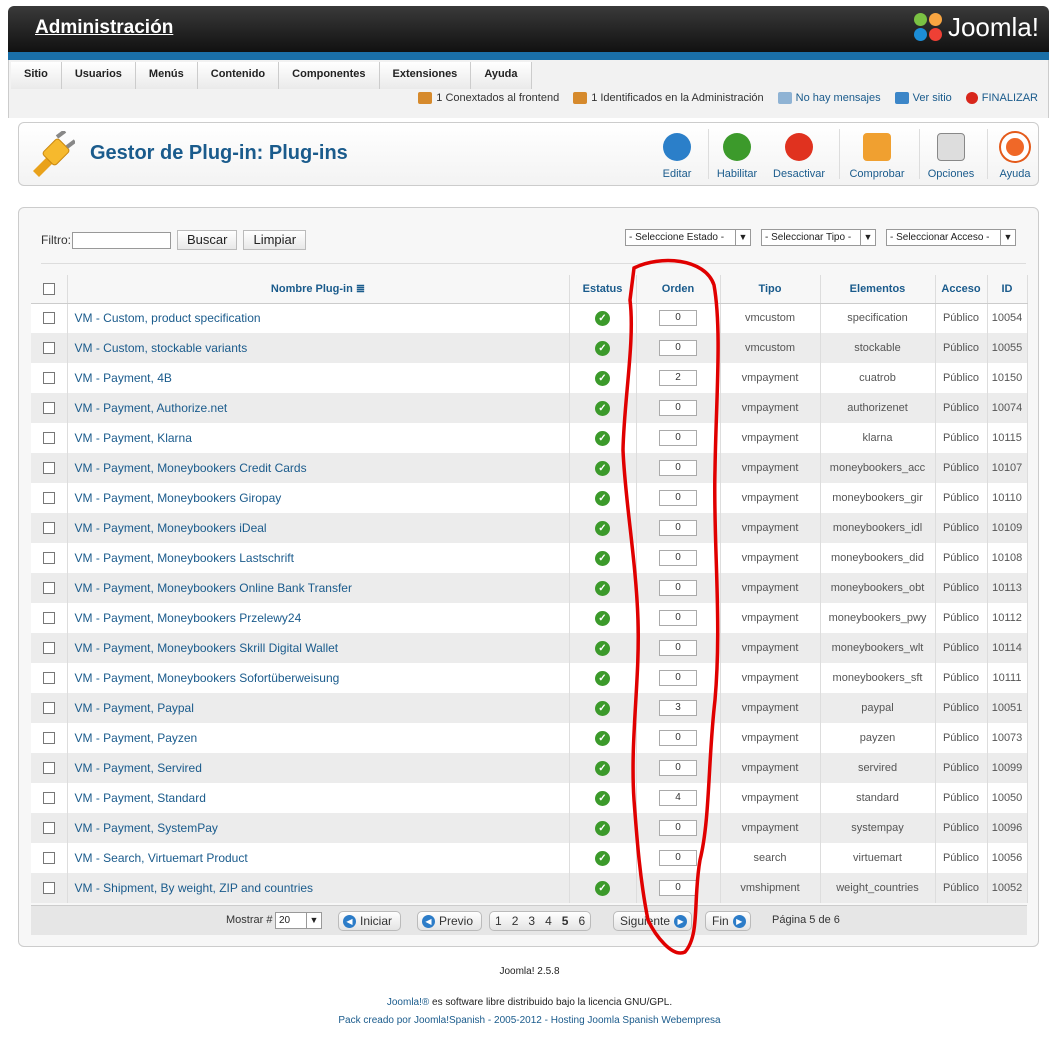  Describe the element at coordinates (318, 858) in the screenshot. I see `plugin-name-link: VM - Search, Virtuemart Product` at that location.